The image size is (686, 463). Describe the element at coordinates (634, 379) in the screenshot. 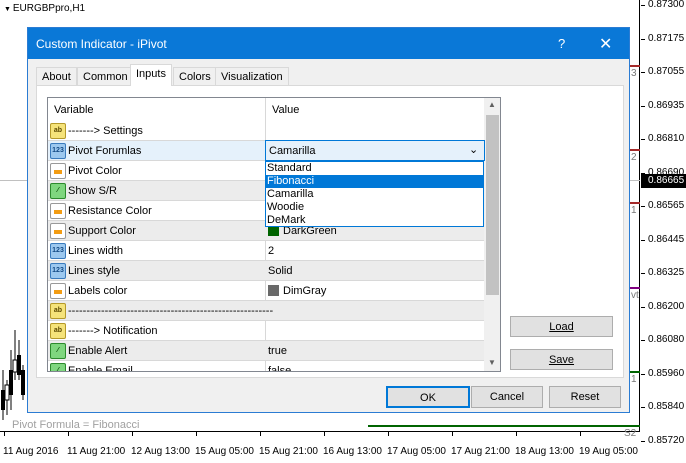

I see `s1-label: 1` at that location.